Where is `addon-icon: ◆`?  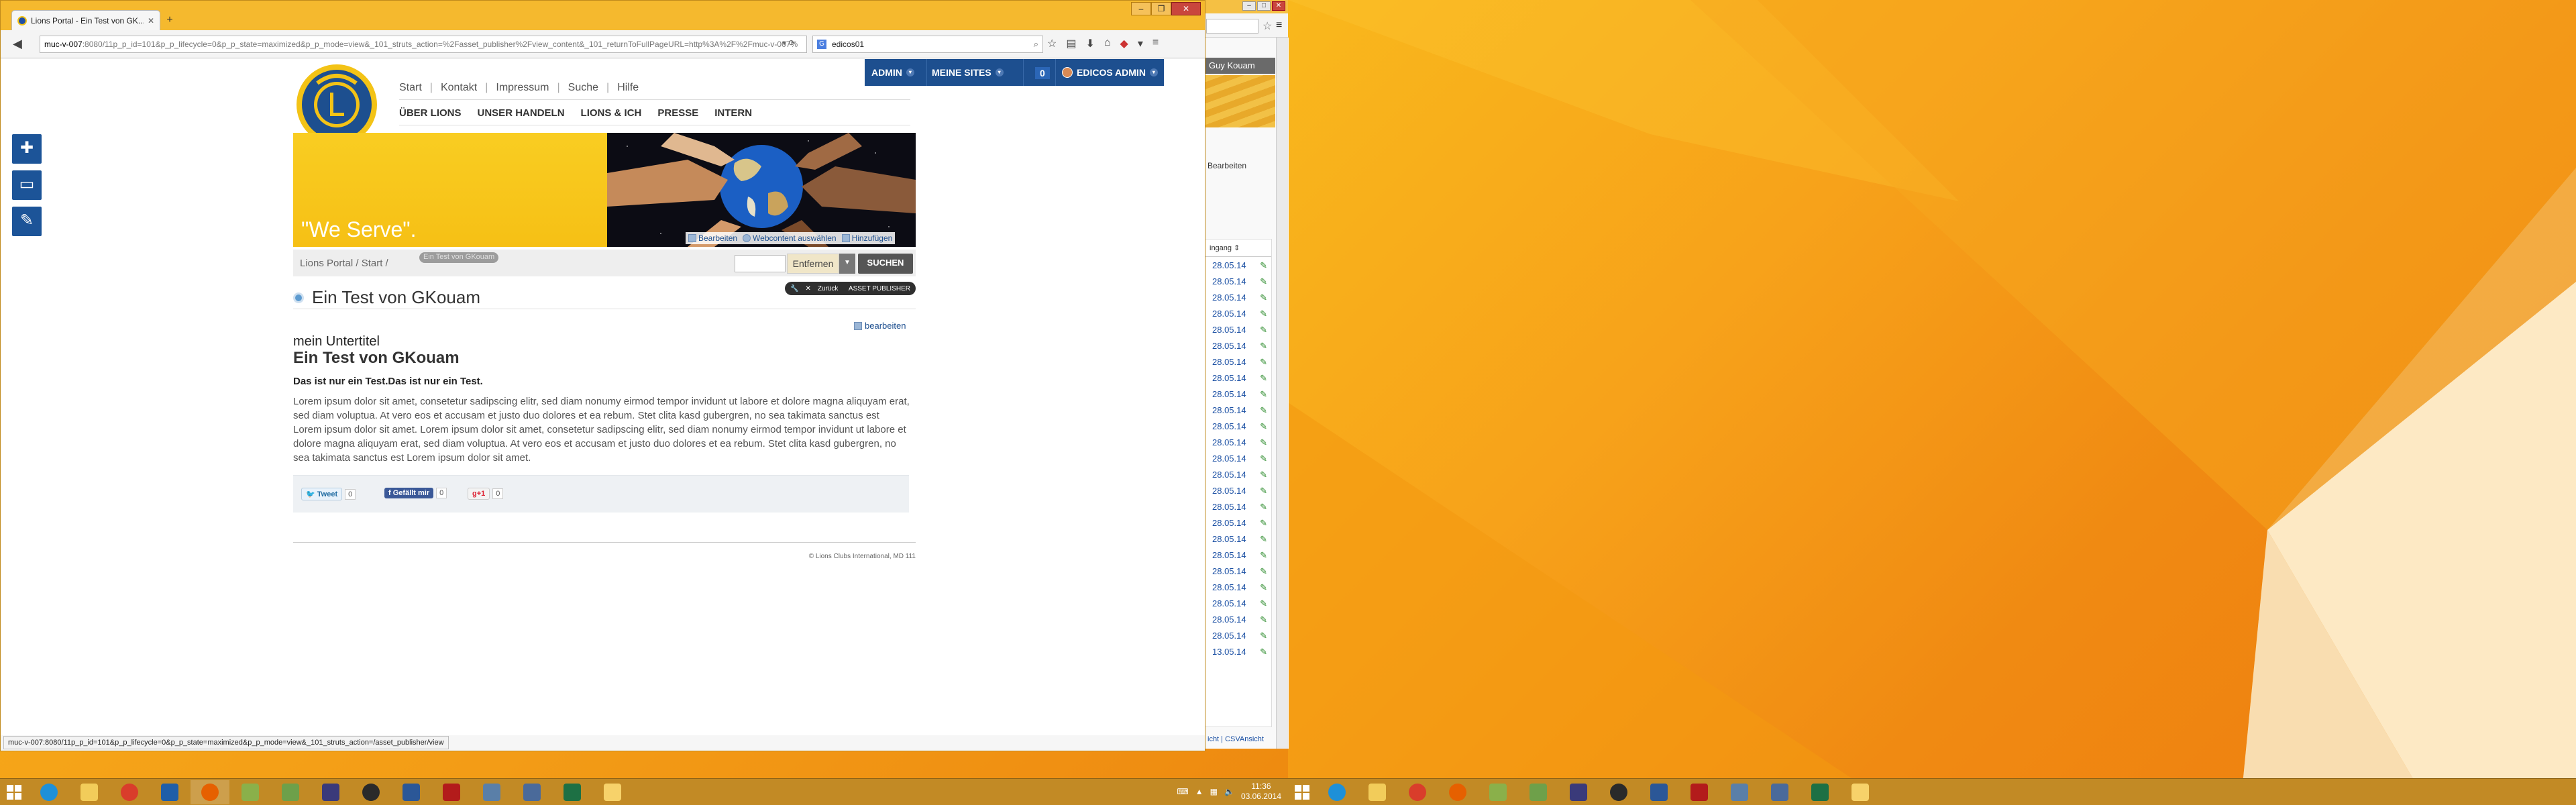 addon-icon: ◆ is located at coordinates (1124, 43).